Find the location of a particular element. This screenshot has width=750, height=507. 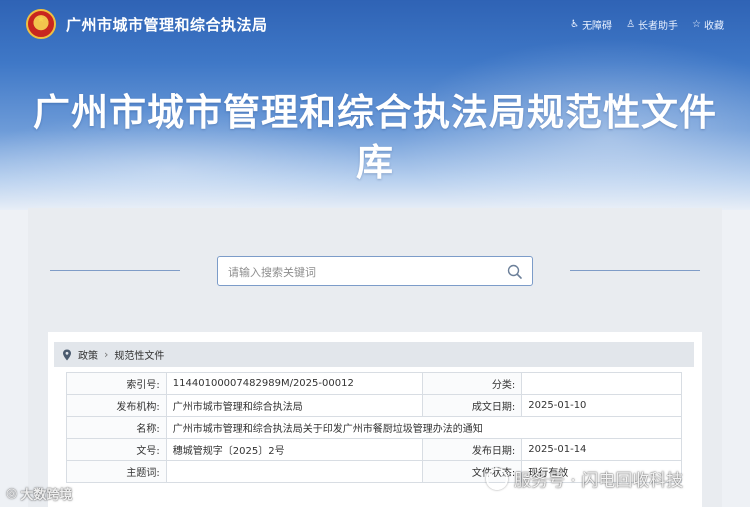

watermark-right: 服务号 · 闪电回收科技 is located at coordinates (584, 478).